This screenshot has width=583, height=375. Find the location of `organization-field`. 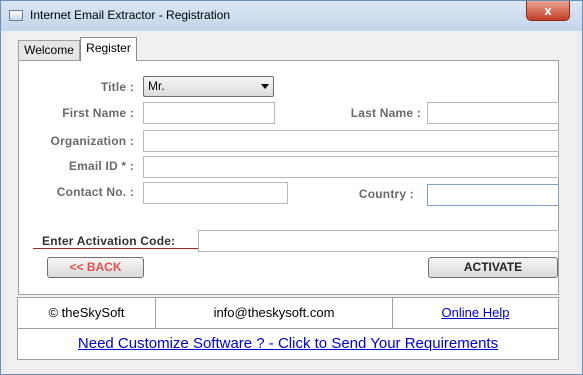

organization-field is located at coordinates (351, 141).